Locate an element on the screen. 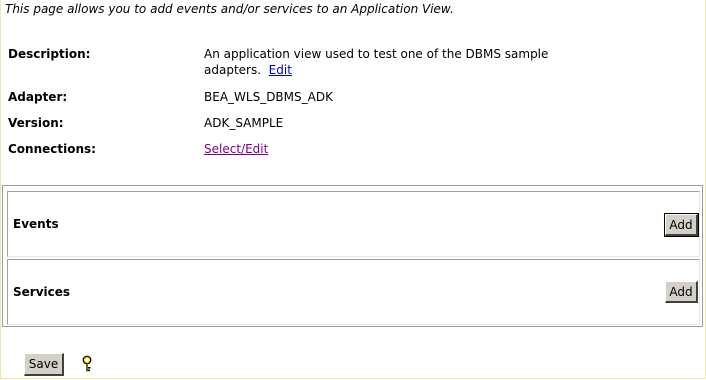 This screenshot has width=706, height=380. connections-value: Select/Edit is located at coordinates (236, 149).